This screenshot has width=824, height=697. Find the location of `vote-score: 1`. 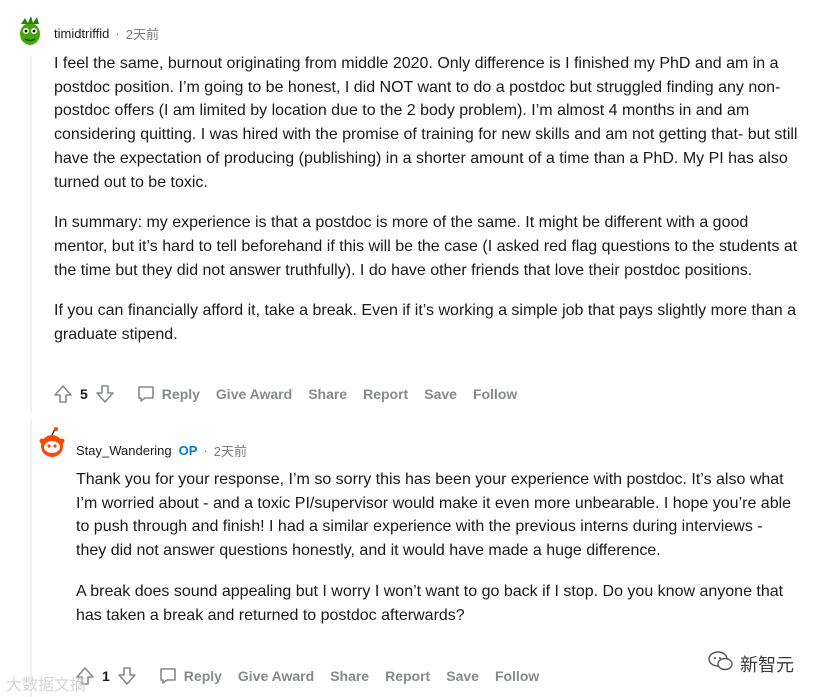

vote-score: 1 is located at coordinates (106, 676).